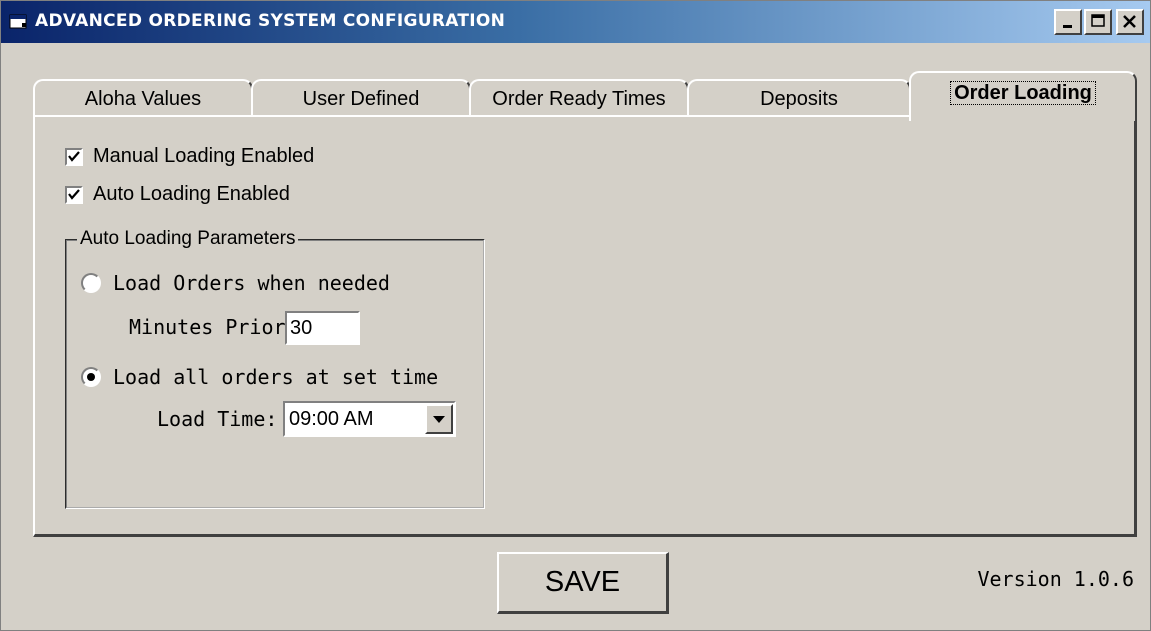 This screenshot has height=631, width=1151. Describe the element at coordinates (331, 419) in the screenshot. I see `load-time-value: 09:00 AM` at that location.